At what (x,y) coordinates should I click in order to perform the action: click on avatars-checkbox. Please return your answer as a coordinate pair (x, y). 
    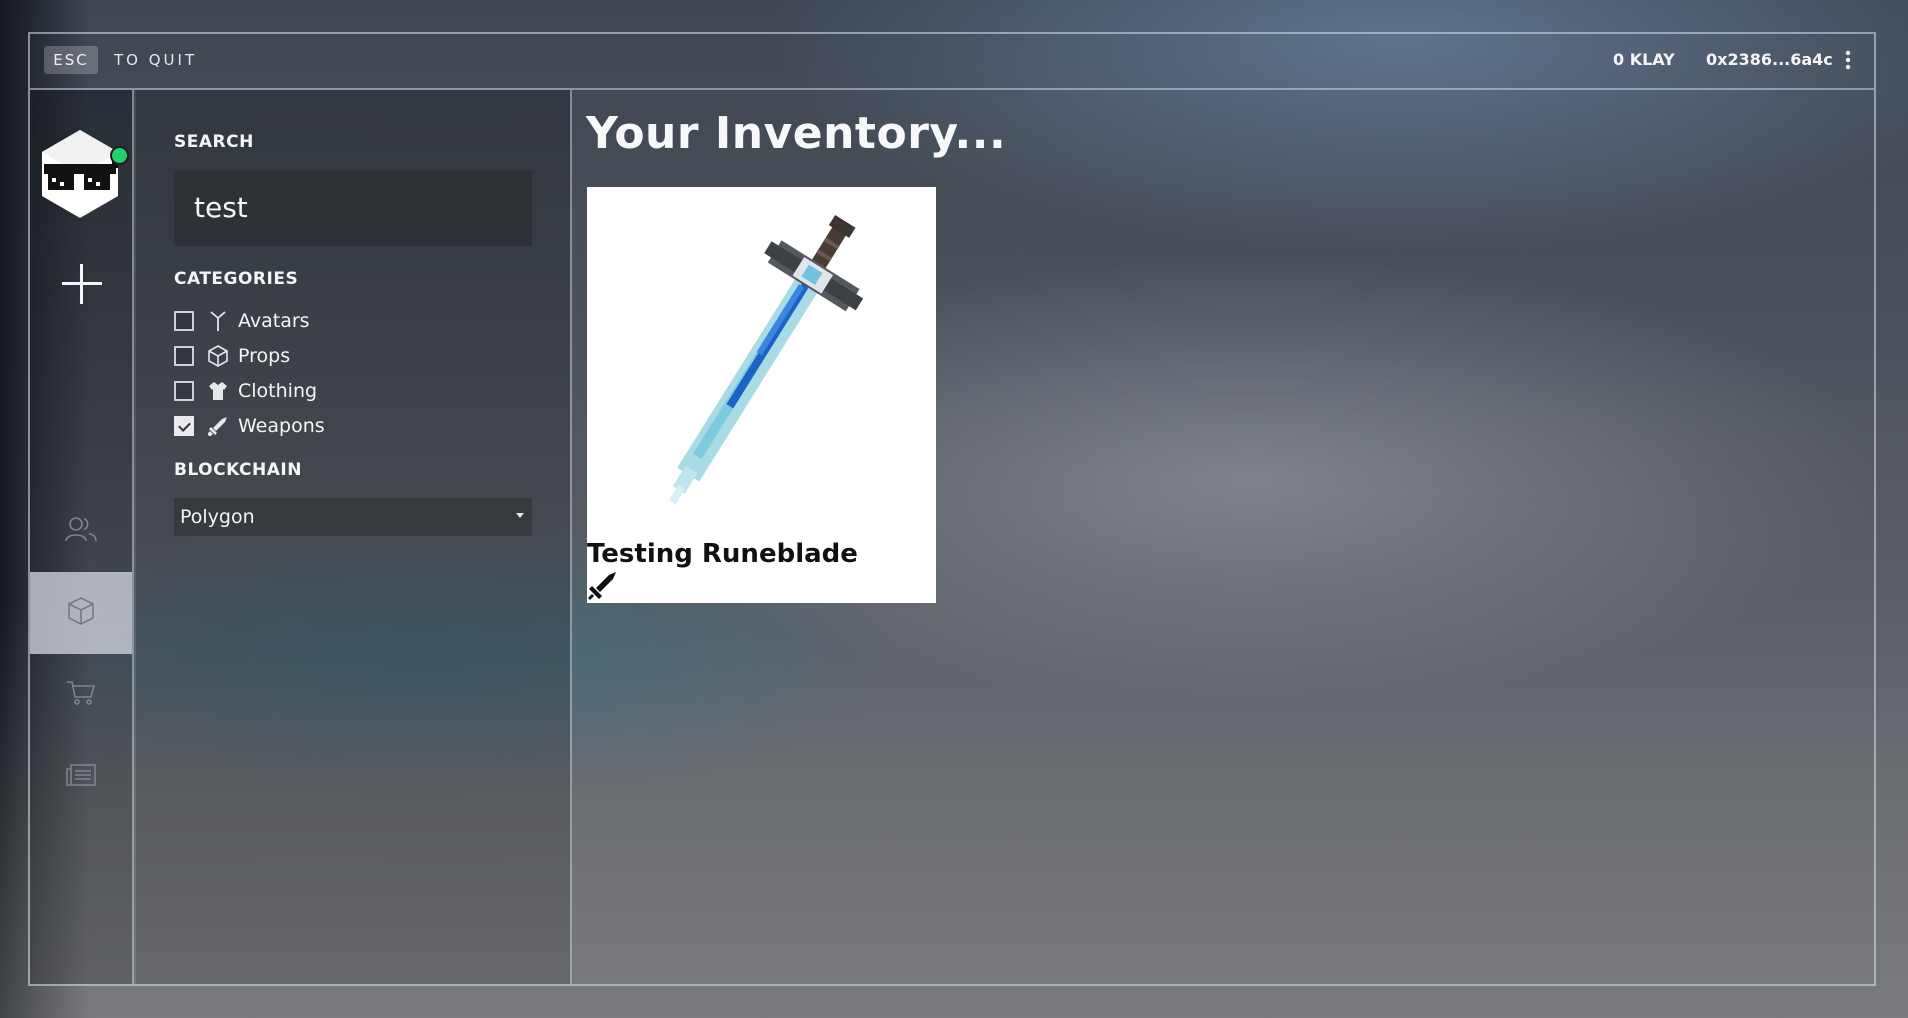
    Looking at the image, I should click on (184, 321).